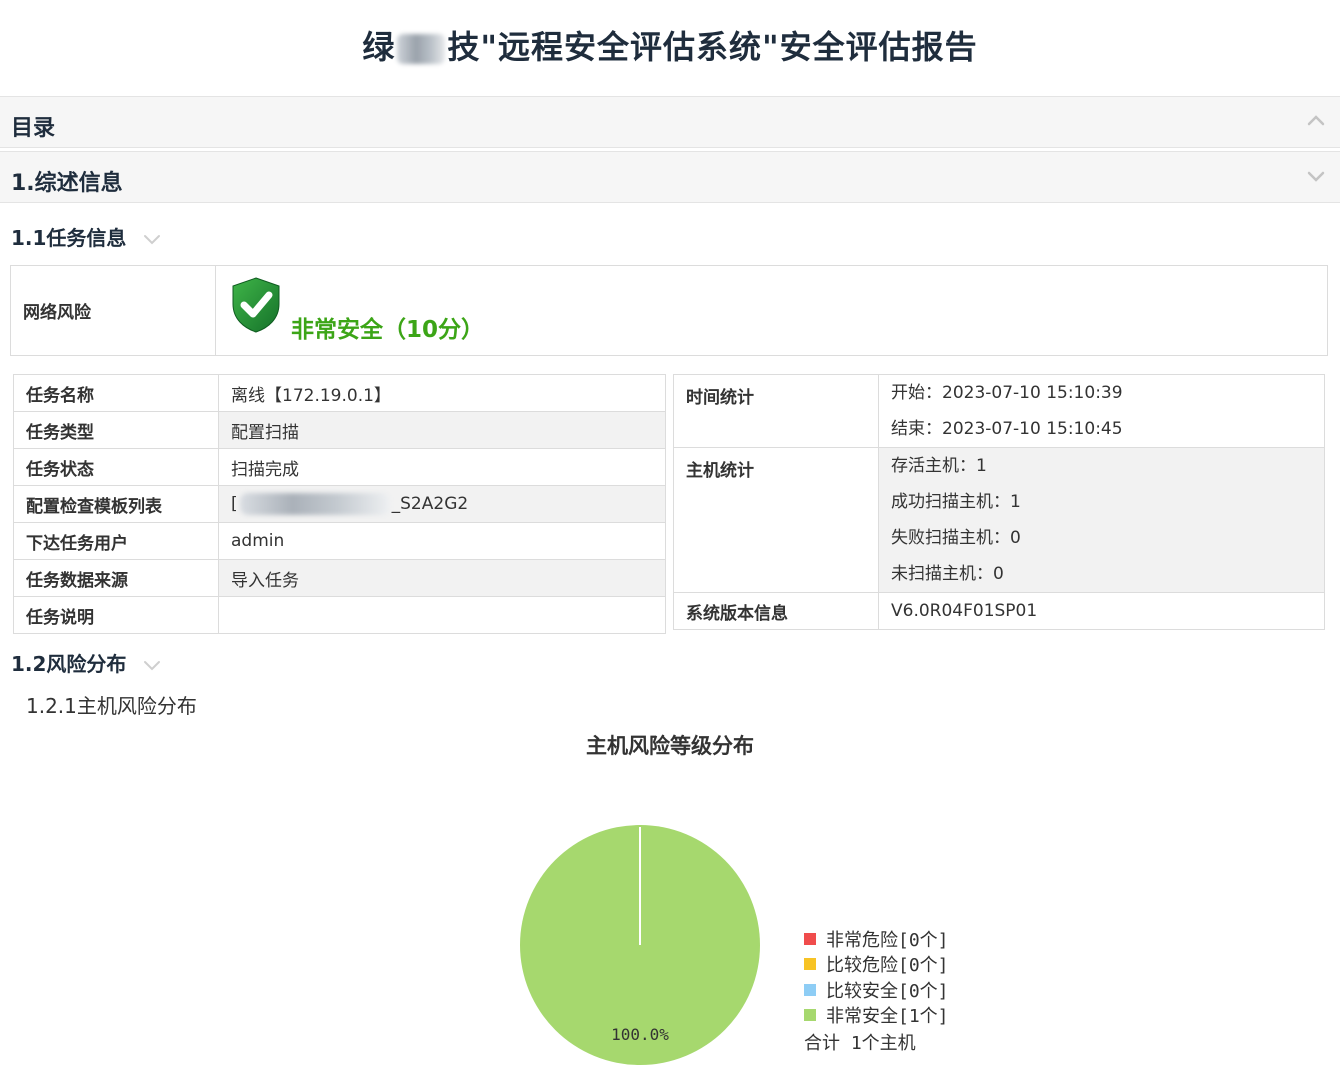  What do you see at coordinates (442, 467) in the screenshot?
I see `task-status-value: 扫描完成` at bounding box center [442, 467].